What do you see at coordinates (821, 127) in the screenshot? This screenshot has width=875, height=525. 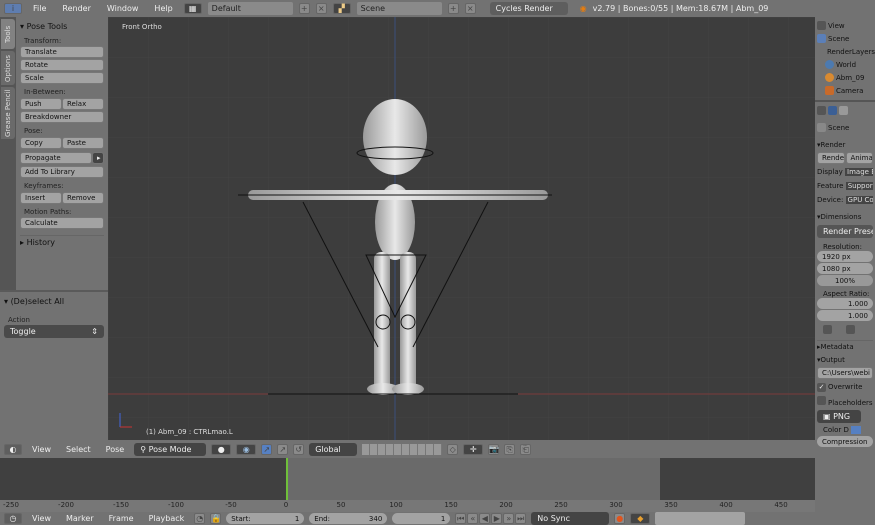 I see `pin-icon` at bounding box center [821, 127].